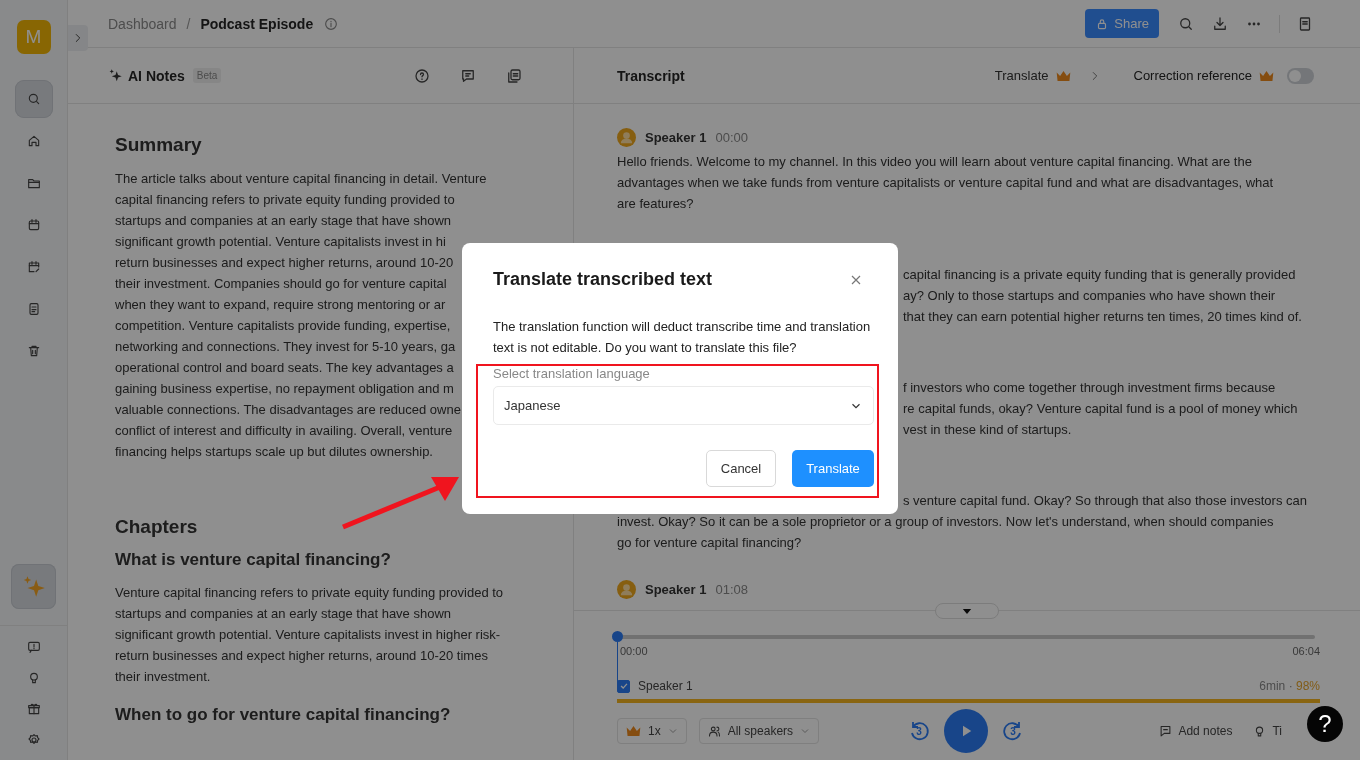 The width and height of the screenshot is (1360, 760). I want to click on language-select: Japanese, so click(683, 405).